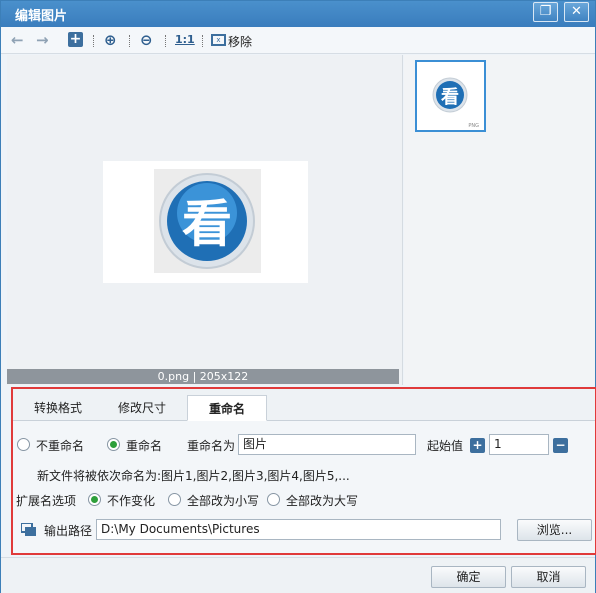  I want to click on window-title: 编辑图片, so click(41, 16).